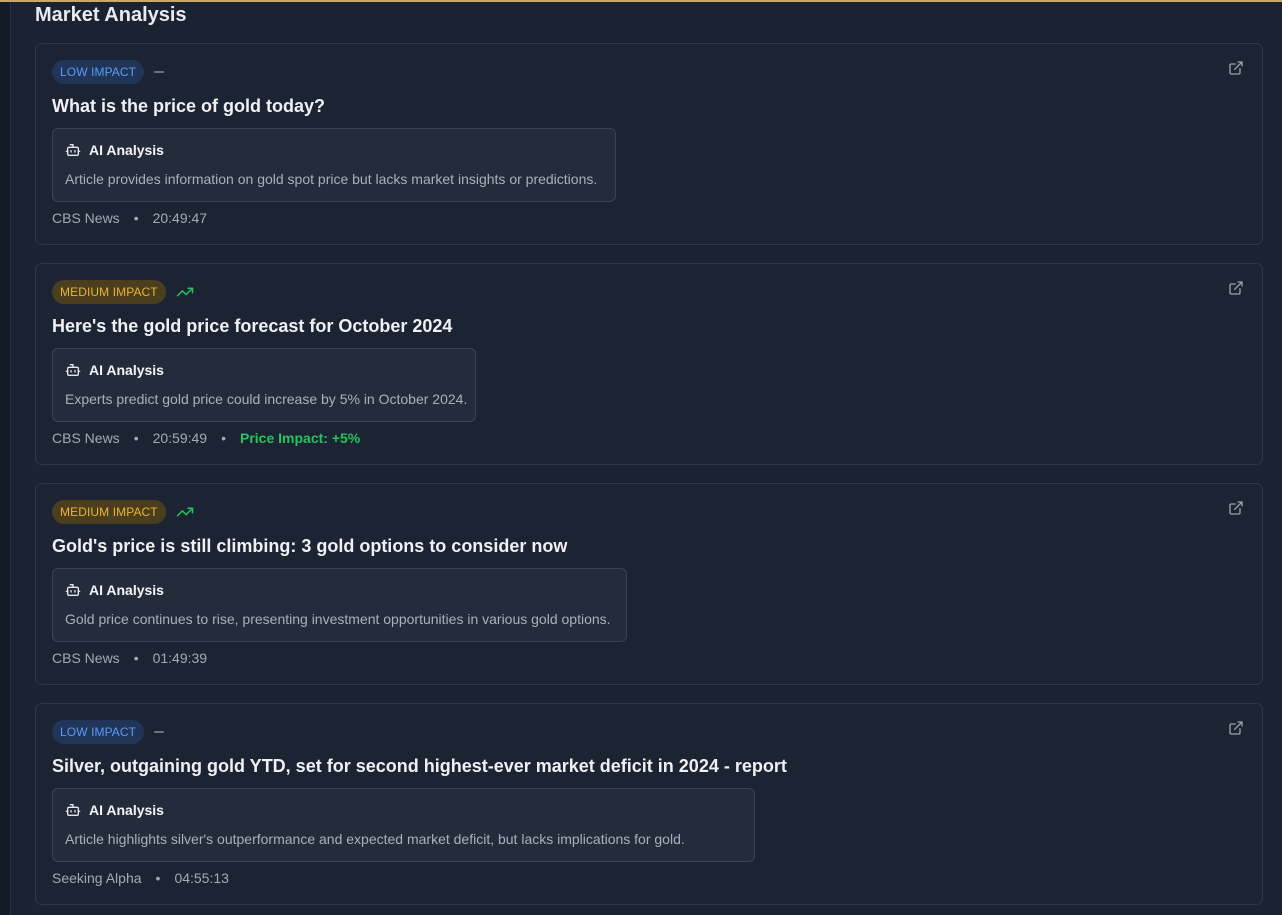 This screenshot has height=915, width=1282. Describe the element at coordinates (180, 658) in the screenshot. I see `article-time: 01:49:39` at that location.